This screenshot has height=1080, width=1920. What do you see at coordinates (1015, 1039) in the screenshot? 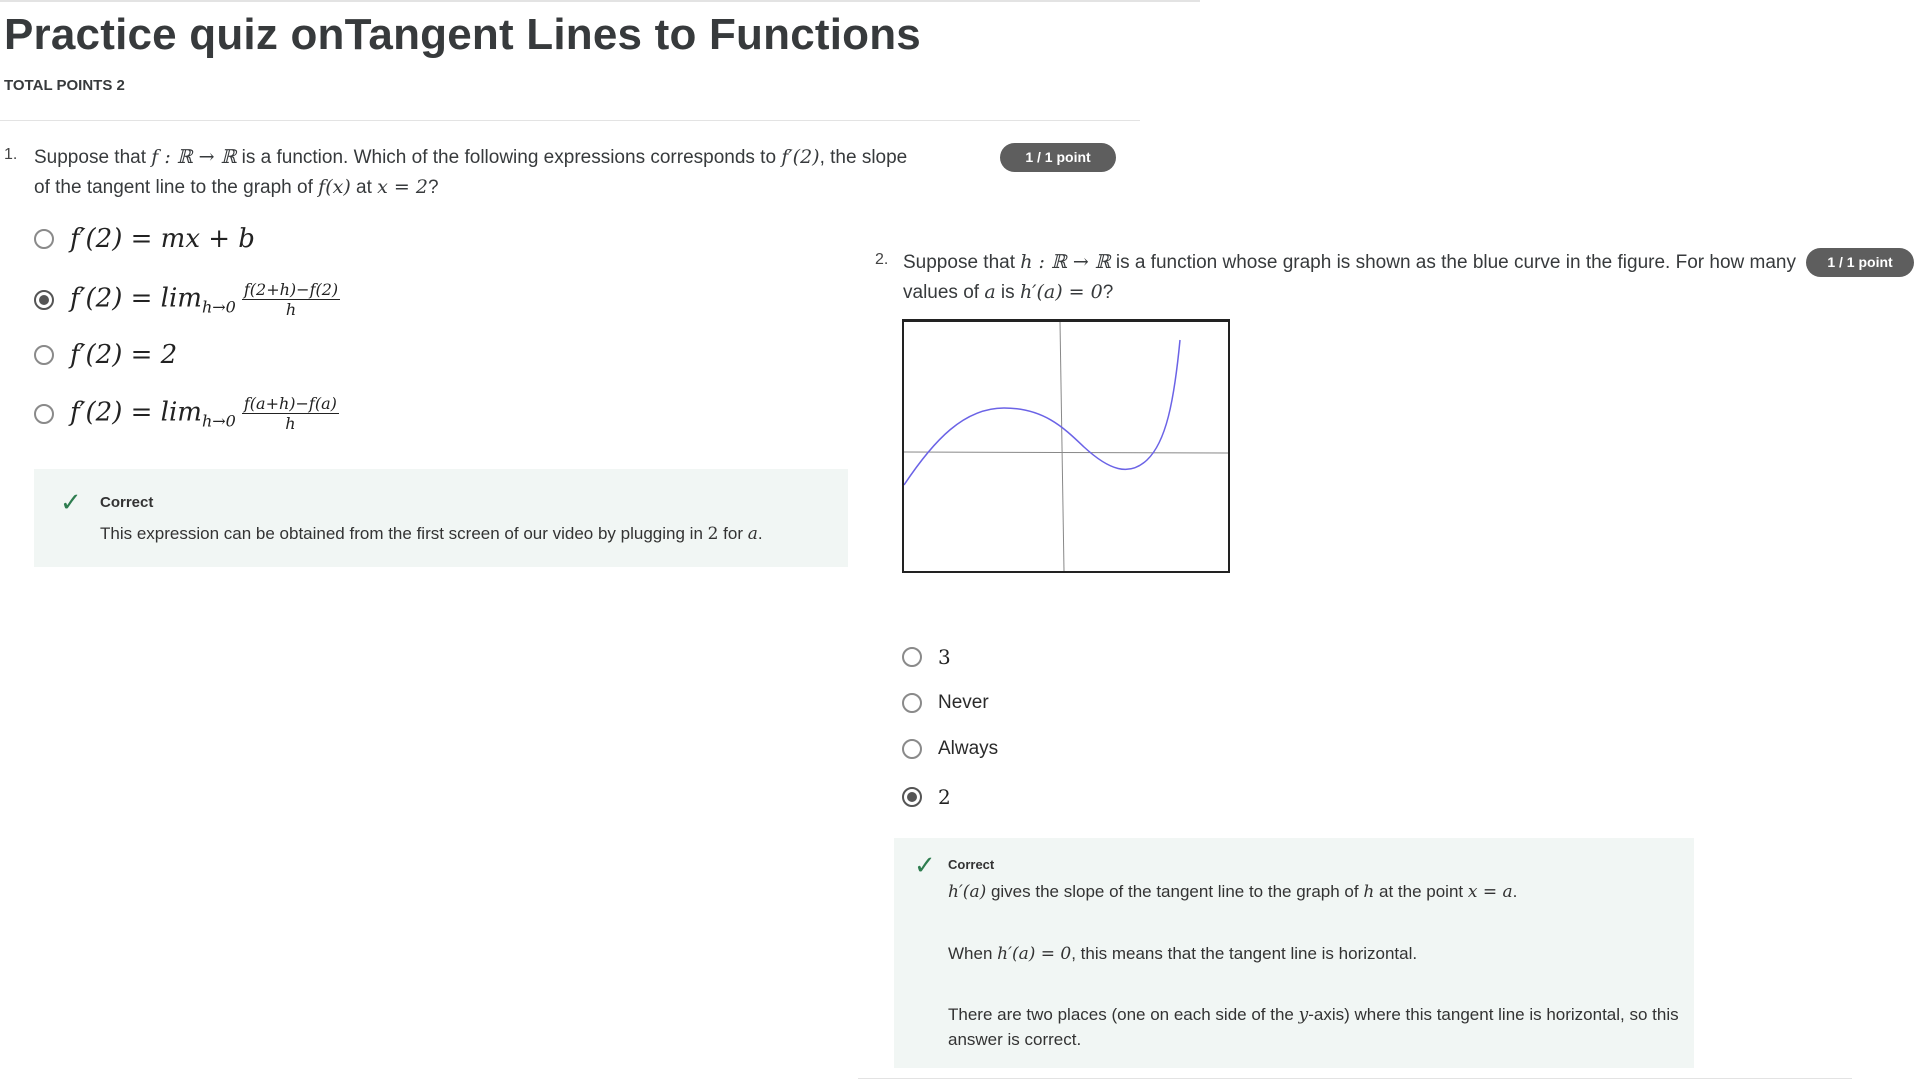
I see `q2-feedback-p3-line2: answer is correct.` at bounding box center [1015, 1039].